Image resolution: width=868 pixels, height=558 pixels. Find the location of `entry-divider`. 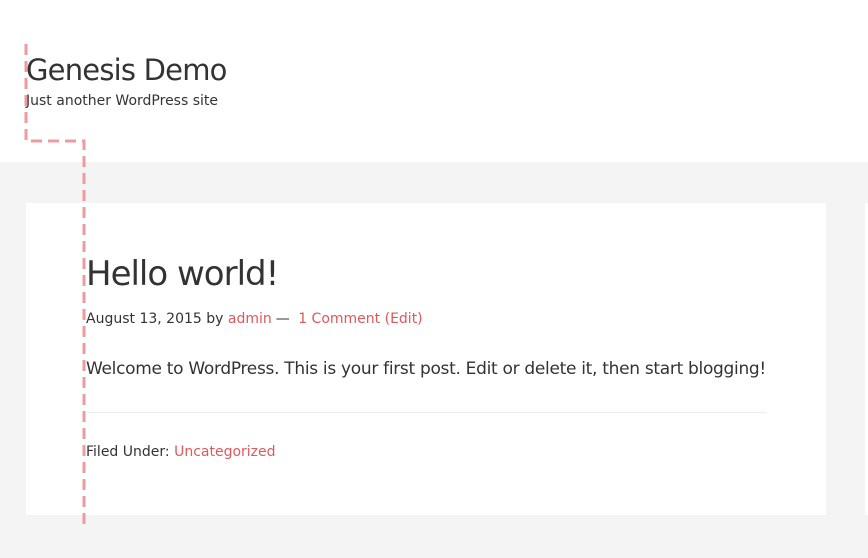

entry-divider is located at coordinates (426, 412).